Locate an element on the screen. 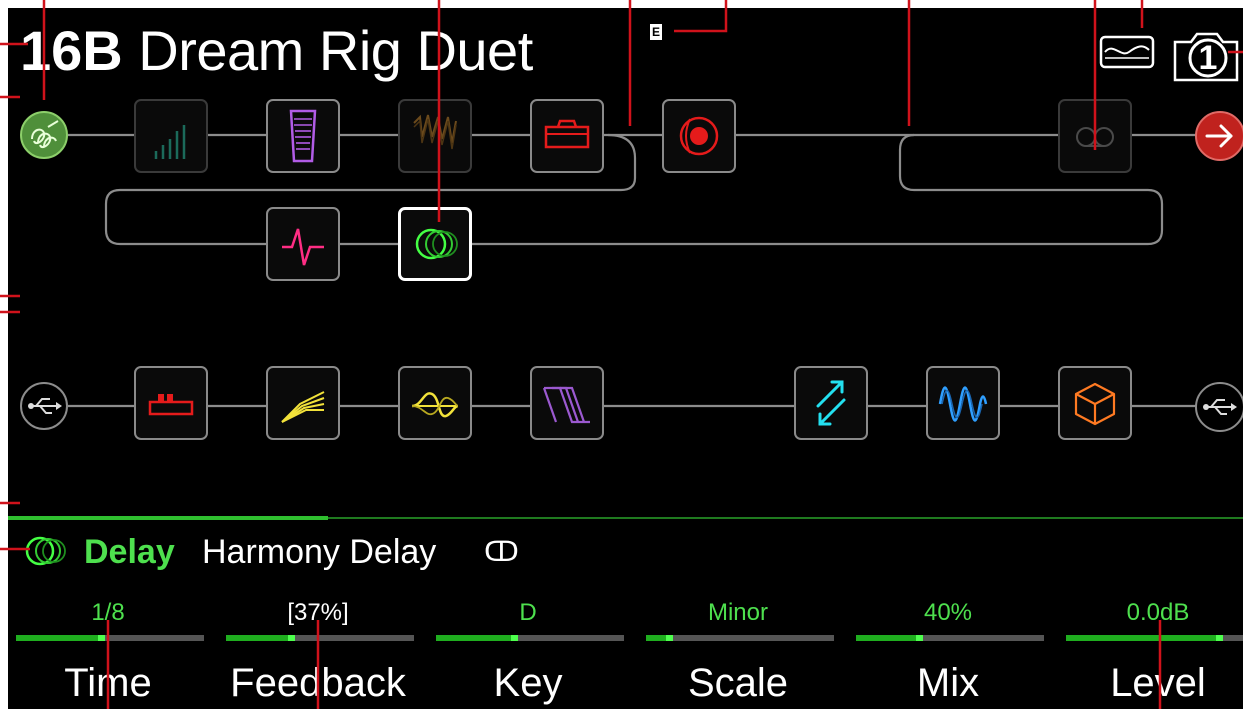 The height and width of the screenshot is (709, 1243). pitch-icon is located at coordinates (567, 403).